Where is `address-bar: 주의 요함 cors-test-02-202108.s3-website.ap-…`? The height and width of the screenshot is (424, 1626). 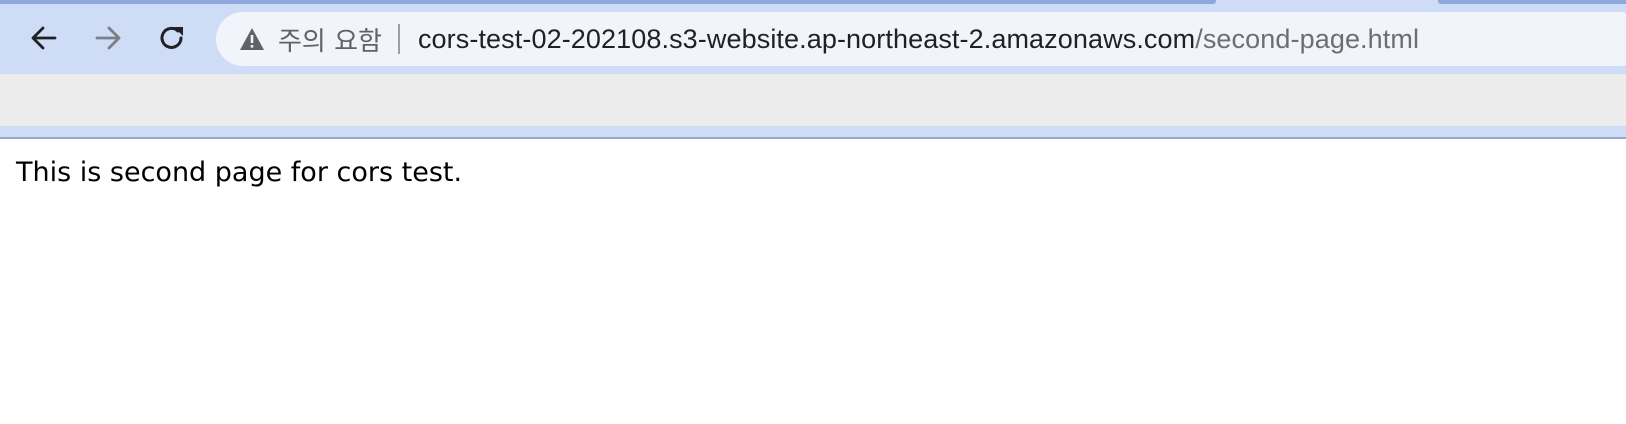 address-bar: 주의 요함 cors-test-02-202108.s3-website.ap-… is located at coordinates (921, 39).